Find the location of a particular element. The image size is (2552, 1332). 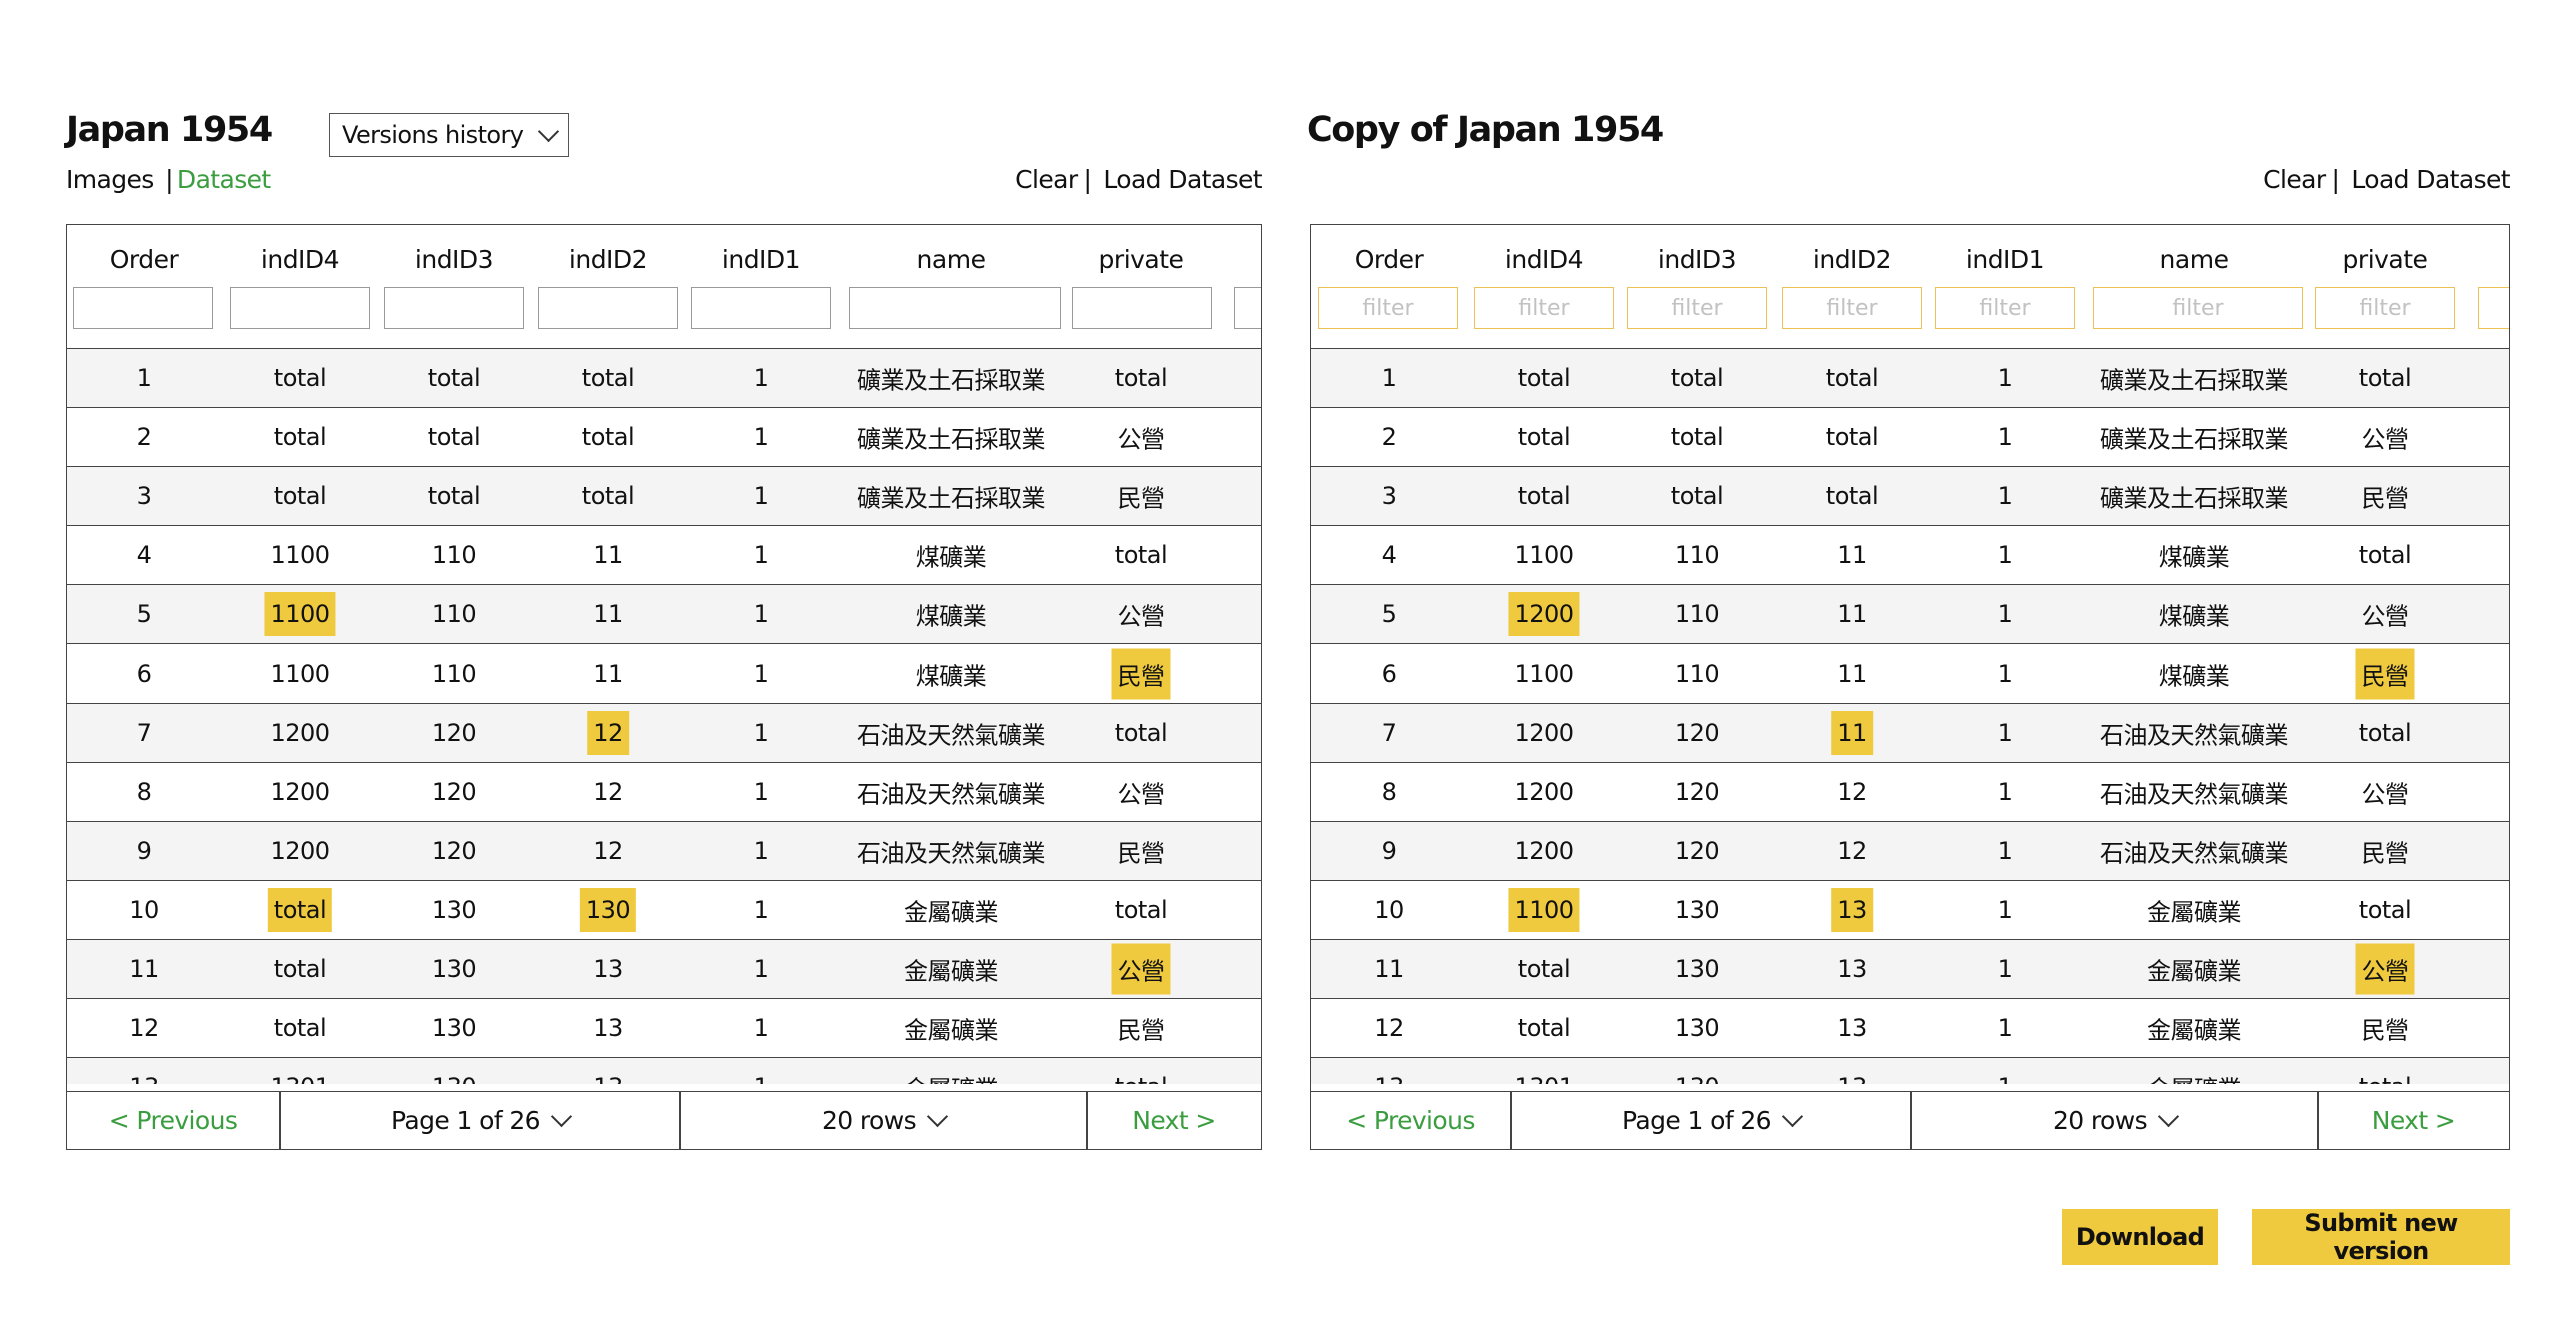

table-row: 10 total 130 130 1 金屬礦業 total is located at coordinates (664, 910).